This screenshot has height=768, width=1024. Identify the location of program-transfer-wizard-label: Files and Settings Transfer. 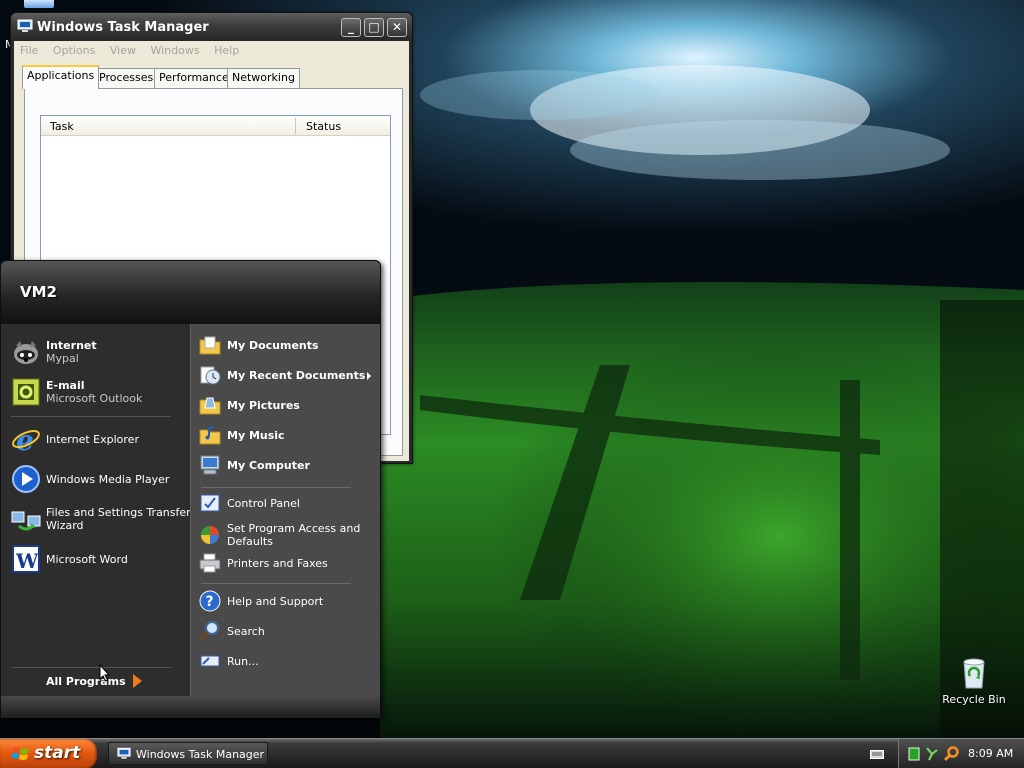
(118, 512).